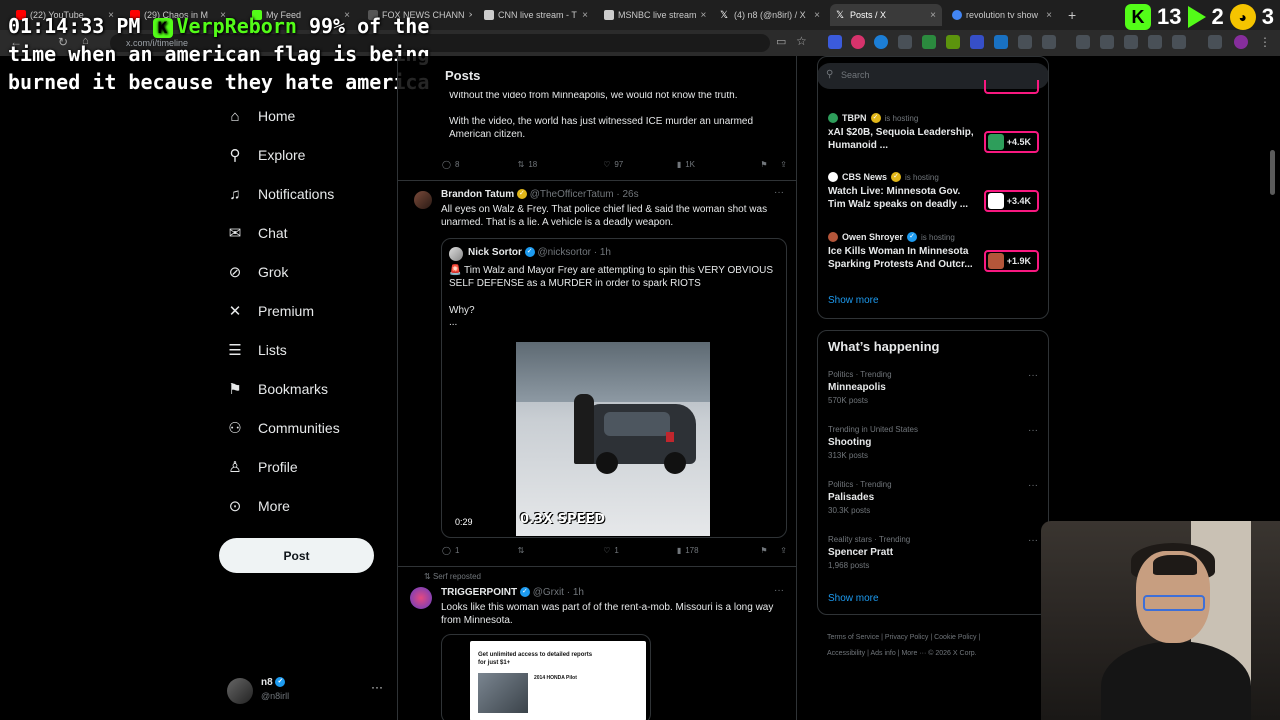 Image resolution: width=1280 pixels, height=720 pixels. Describe the element at coordinates (536, 15) in the screenshot. I see `browser-tab: CNN live stream - T ×` at that location.